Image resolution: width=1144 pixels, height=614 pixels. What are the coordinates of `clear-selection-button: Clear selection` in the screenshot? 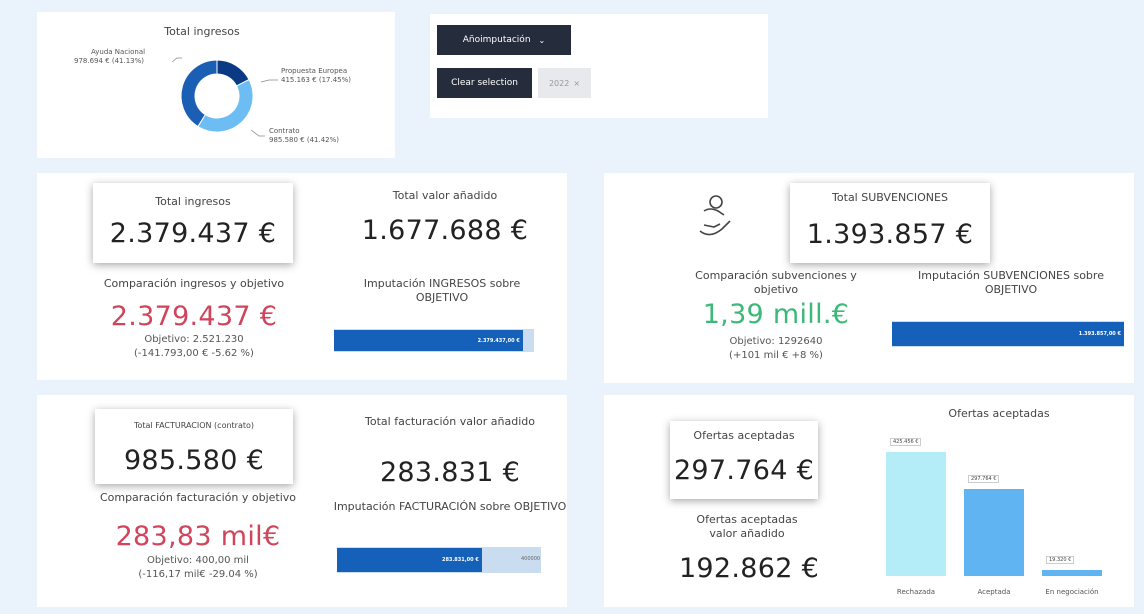 It's located at (484, 83).